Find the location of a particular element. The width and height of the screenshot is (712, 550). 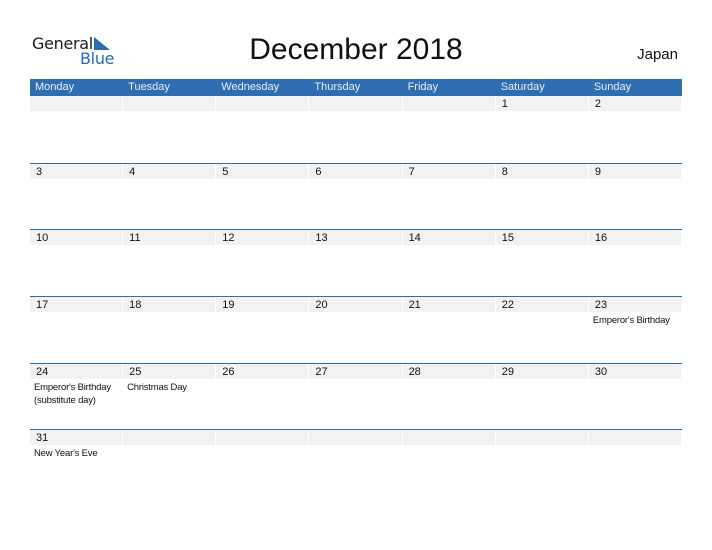

day-cell: 5 is located at coordinates (262, 196).